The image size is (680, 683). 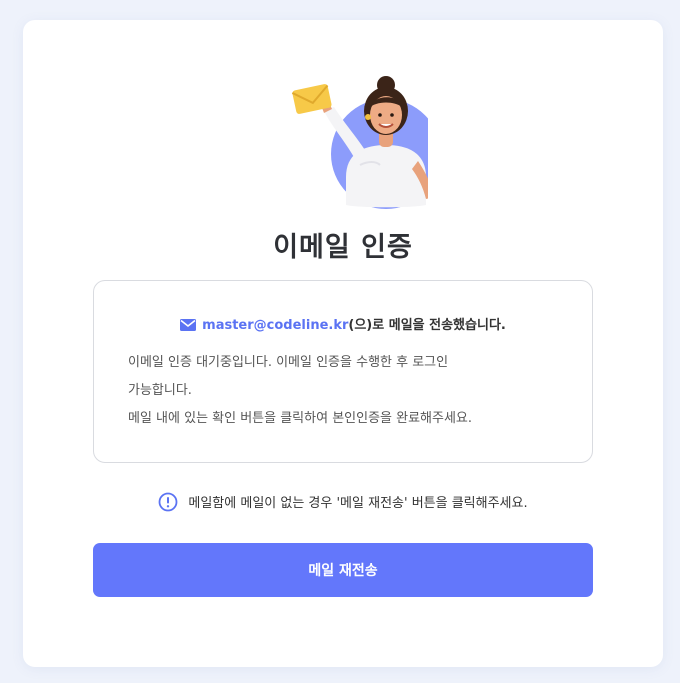 What do you see at coordinates (275, 325) in the screenshot?
I see `email-address: master@codeline.kr` at bounding box center [275, 325].